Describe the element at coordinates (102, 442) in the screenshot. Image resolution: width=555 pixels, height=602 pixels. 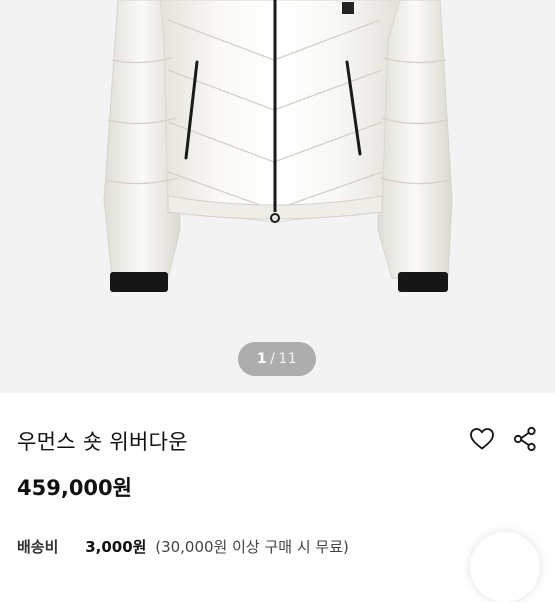
I see `product-title: 우먼스 숏 위버다운` at that location.